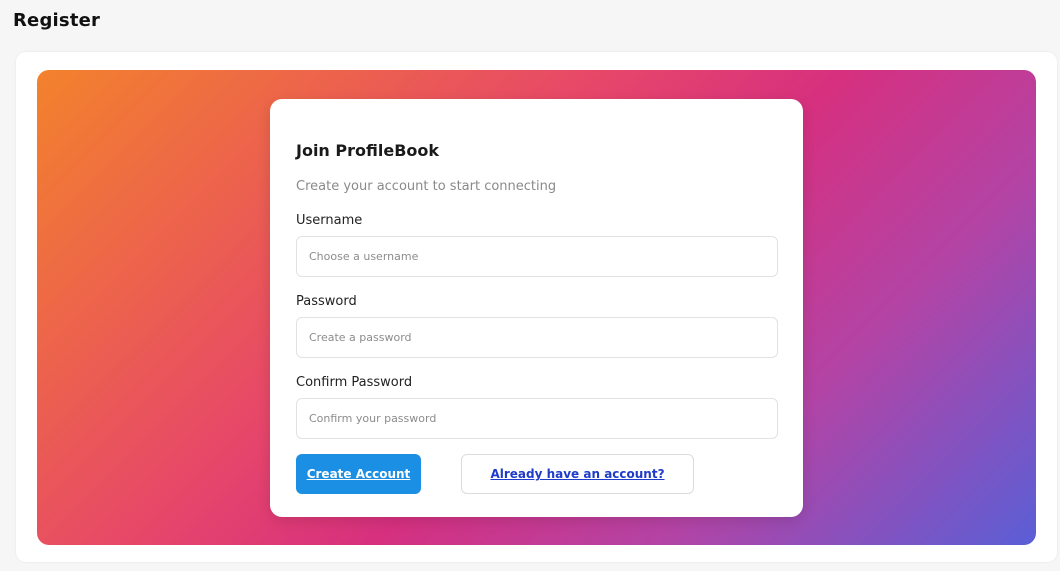 This screenshot has width=1060, height=571. What do you see at coordinates (537, 256) in the screenshot?
I see `username-input` at bounding box center [537, 256].